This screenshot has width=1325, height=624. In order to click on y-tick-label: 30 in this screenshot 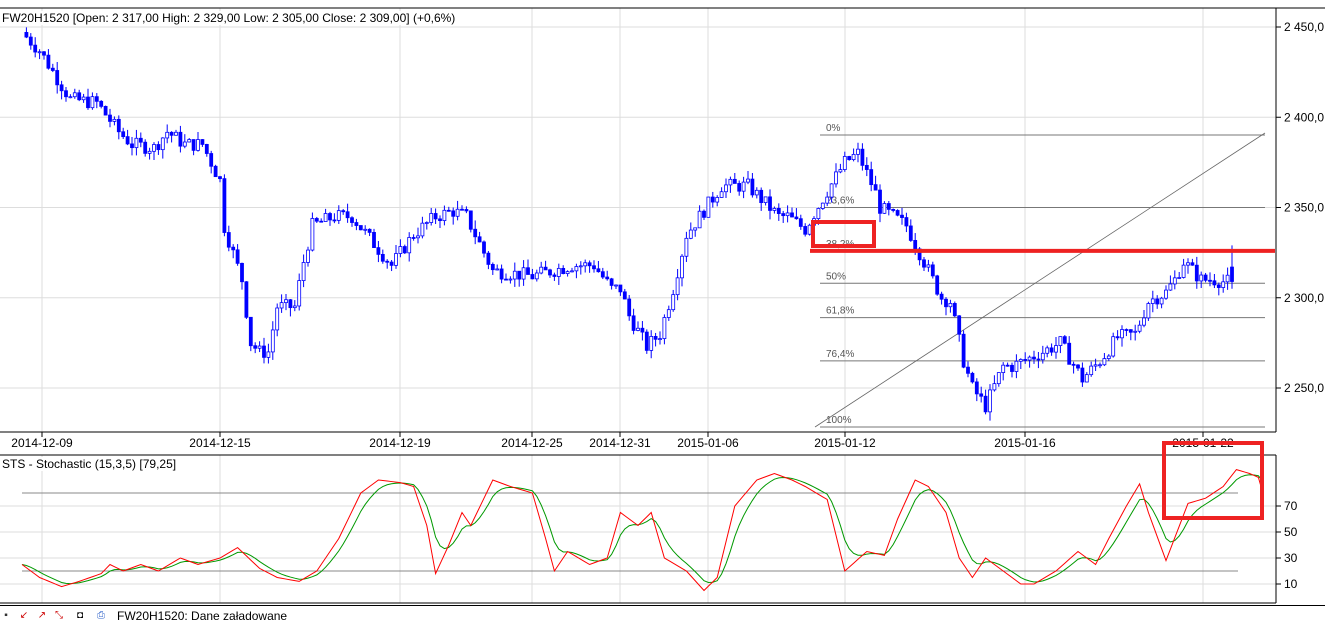, I will do `click(1291, 558)`.